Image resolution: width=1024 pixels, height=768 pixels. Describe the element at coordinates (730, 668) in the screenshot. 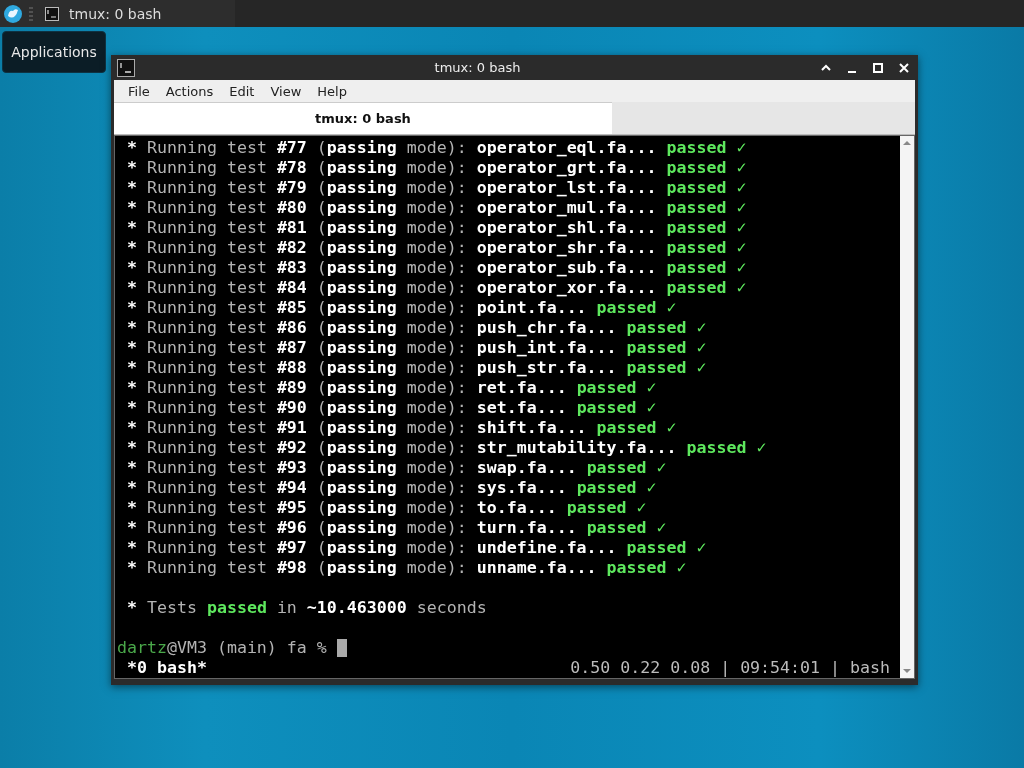

I see `status-info: 0.50 0.22 0.08 | 09:54:01 | bash` at that location.